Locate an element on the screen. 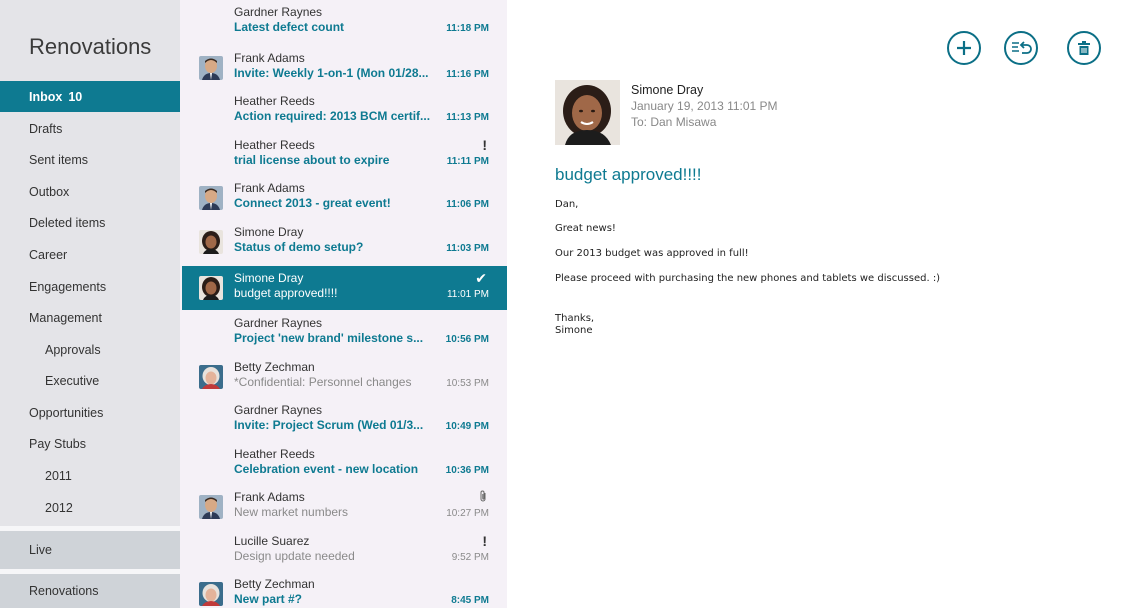 This screenshot has width=1134, height=608. folder-sent-items: Sent items is located at coordinates (90, 159).